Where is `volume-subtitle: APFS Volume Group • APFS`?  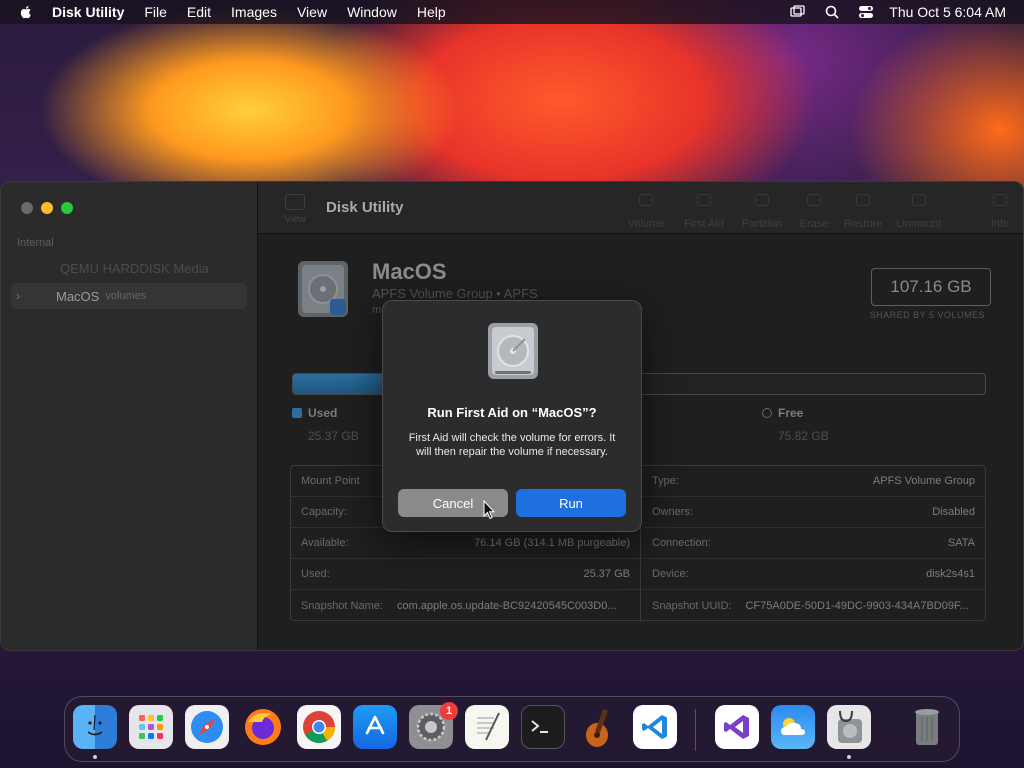 volume-subtitle: APFS Volume Group • APFS is located at coordinates (455, 293).